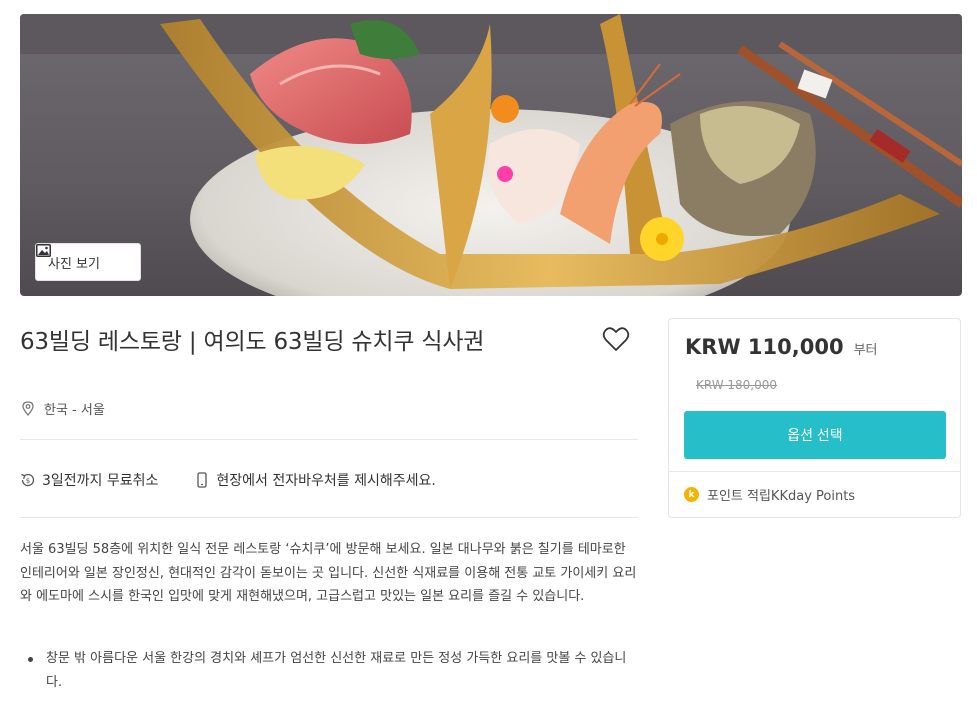  What do you see at coordinates (737, 385) in the screenshot?
I see `original-price: KRW 180,000` at bounding box center [737, 385].